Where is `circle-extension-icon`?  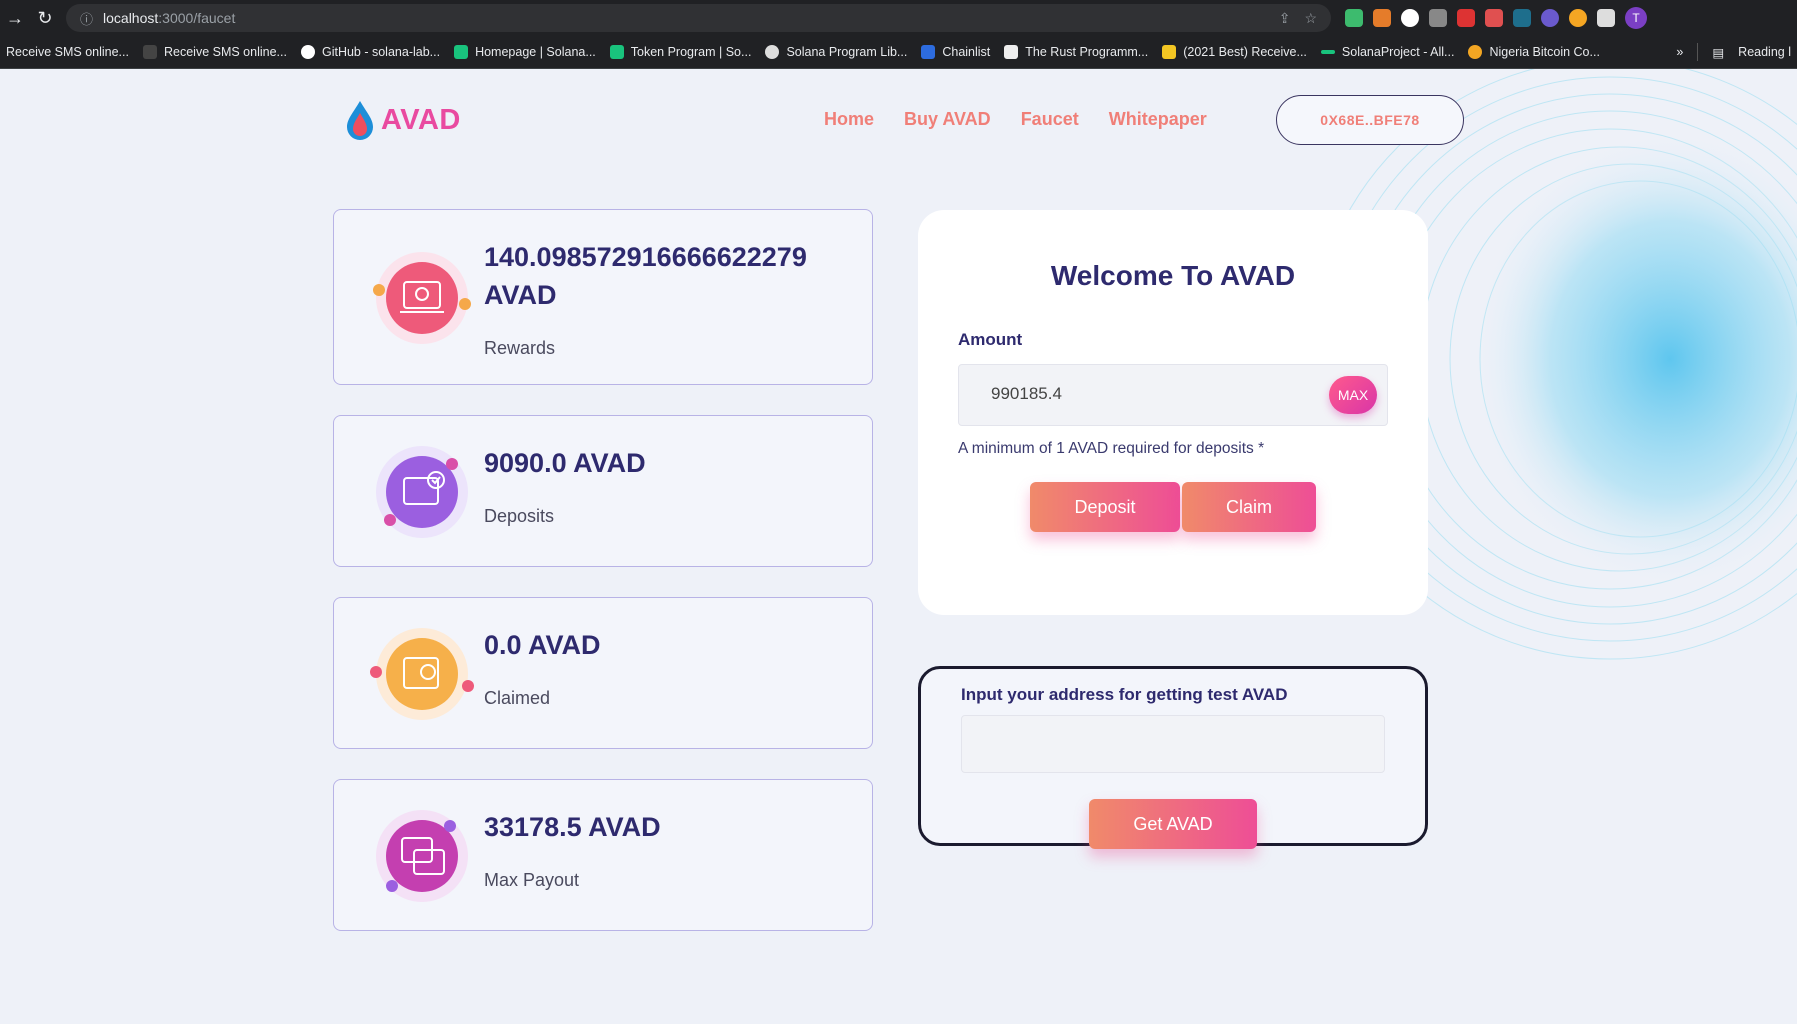 circle-extension-icon is located at coordinates (1410, 18).